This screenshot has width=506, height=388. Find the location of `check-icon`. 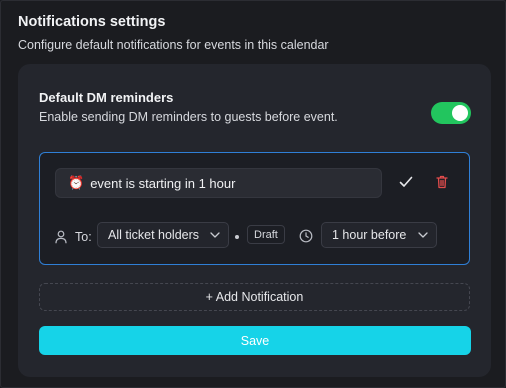

check-icon is located at coordinates (406, 181).